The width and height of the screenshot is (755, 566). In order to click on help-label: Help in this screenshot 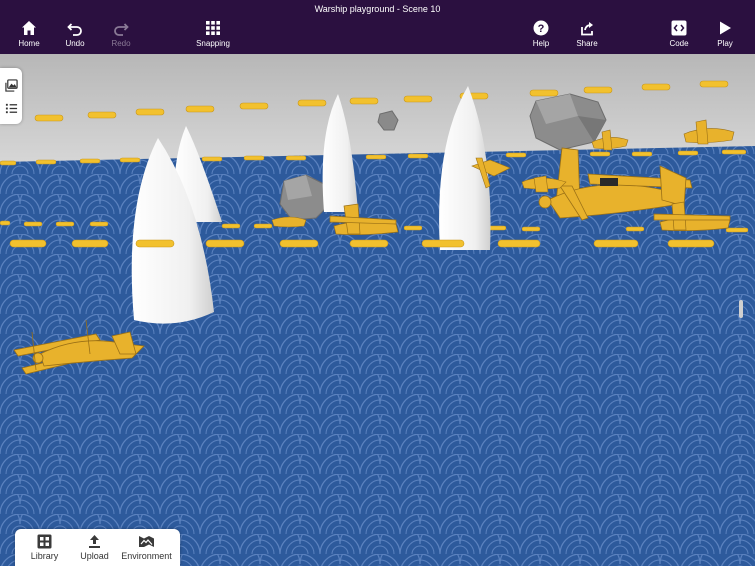, I will do `click(541, 43)`.